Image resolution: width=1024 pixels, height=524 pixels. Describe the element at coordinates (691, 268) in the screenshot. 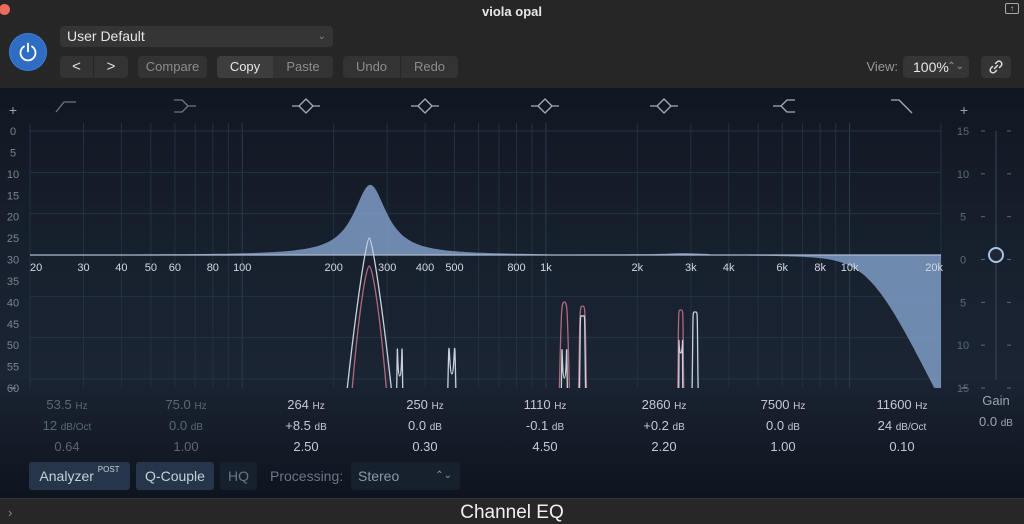

I see `frequency-tick-label: 3k` at that location.